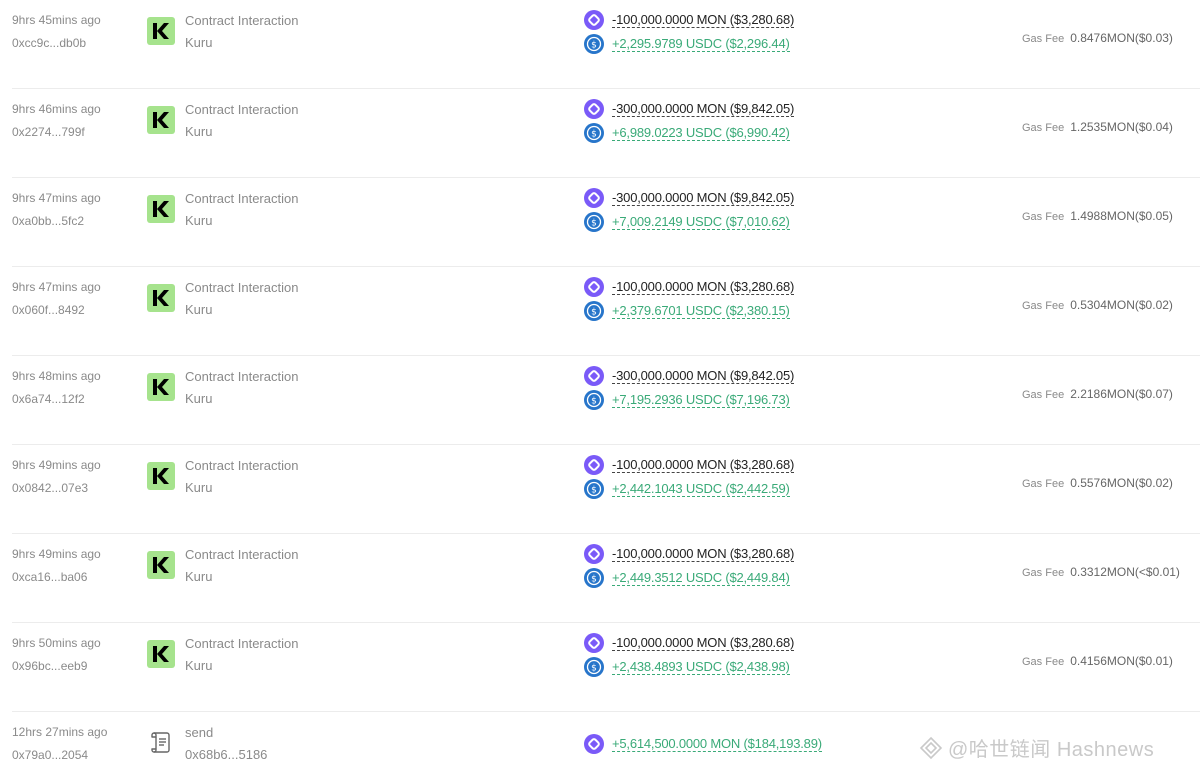 Image resolution: width=1200 pixels, height=772 pixels. I want to click on tx-hash-link: 0xcc9c...db0b, so click(49, 43).